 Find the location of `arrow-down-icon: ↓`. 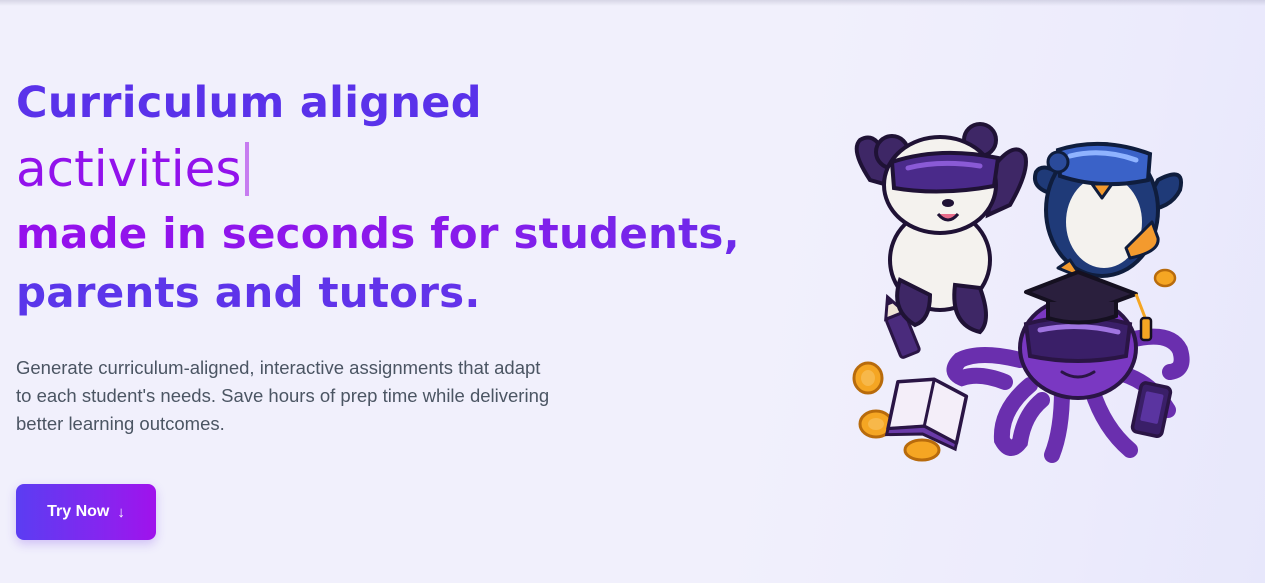

arrow-down-icon: ↓ is located at coordinates (121, 512).